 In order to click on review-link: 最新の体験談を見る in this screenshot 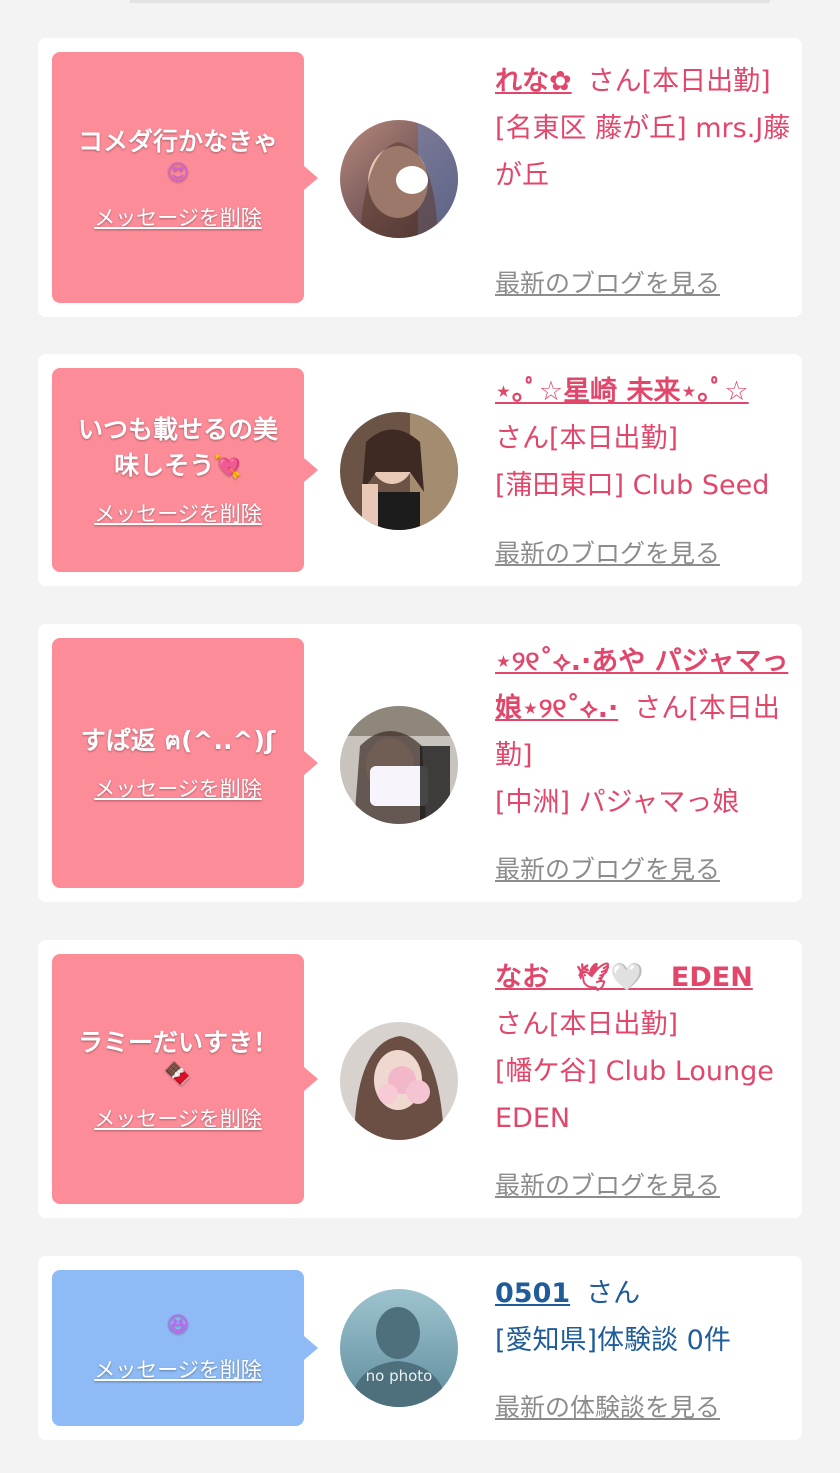, I will do `click(607, 1406)`.